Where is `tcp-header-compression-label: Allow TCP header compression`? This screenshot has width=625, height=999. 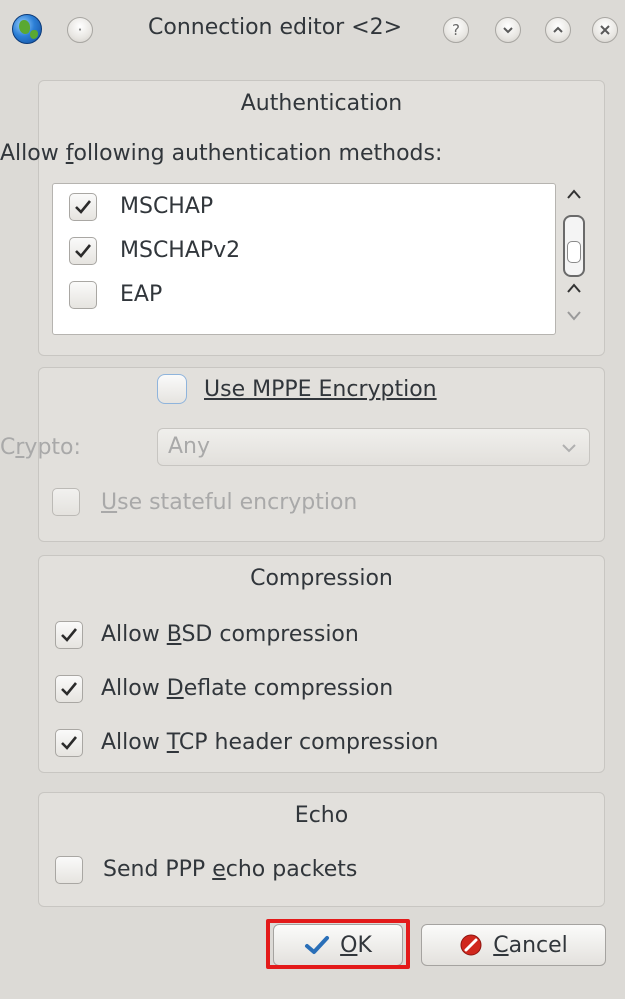
tcp-header-compression-label: Allow TCP header compression is located at coordinates (270, 742).